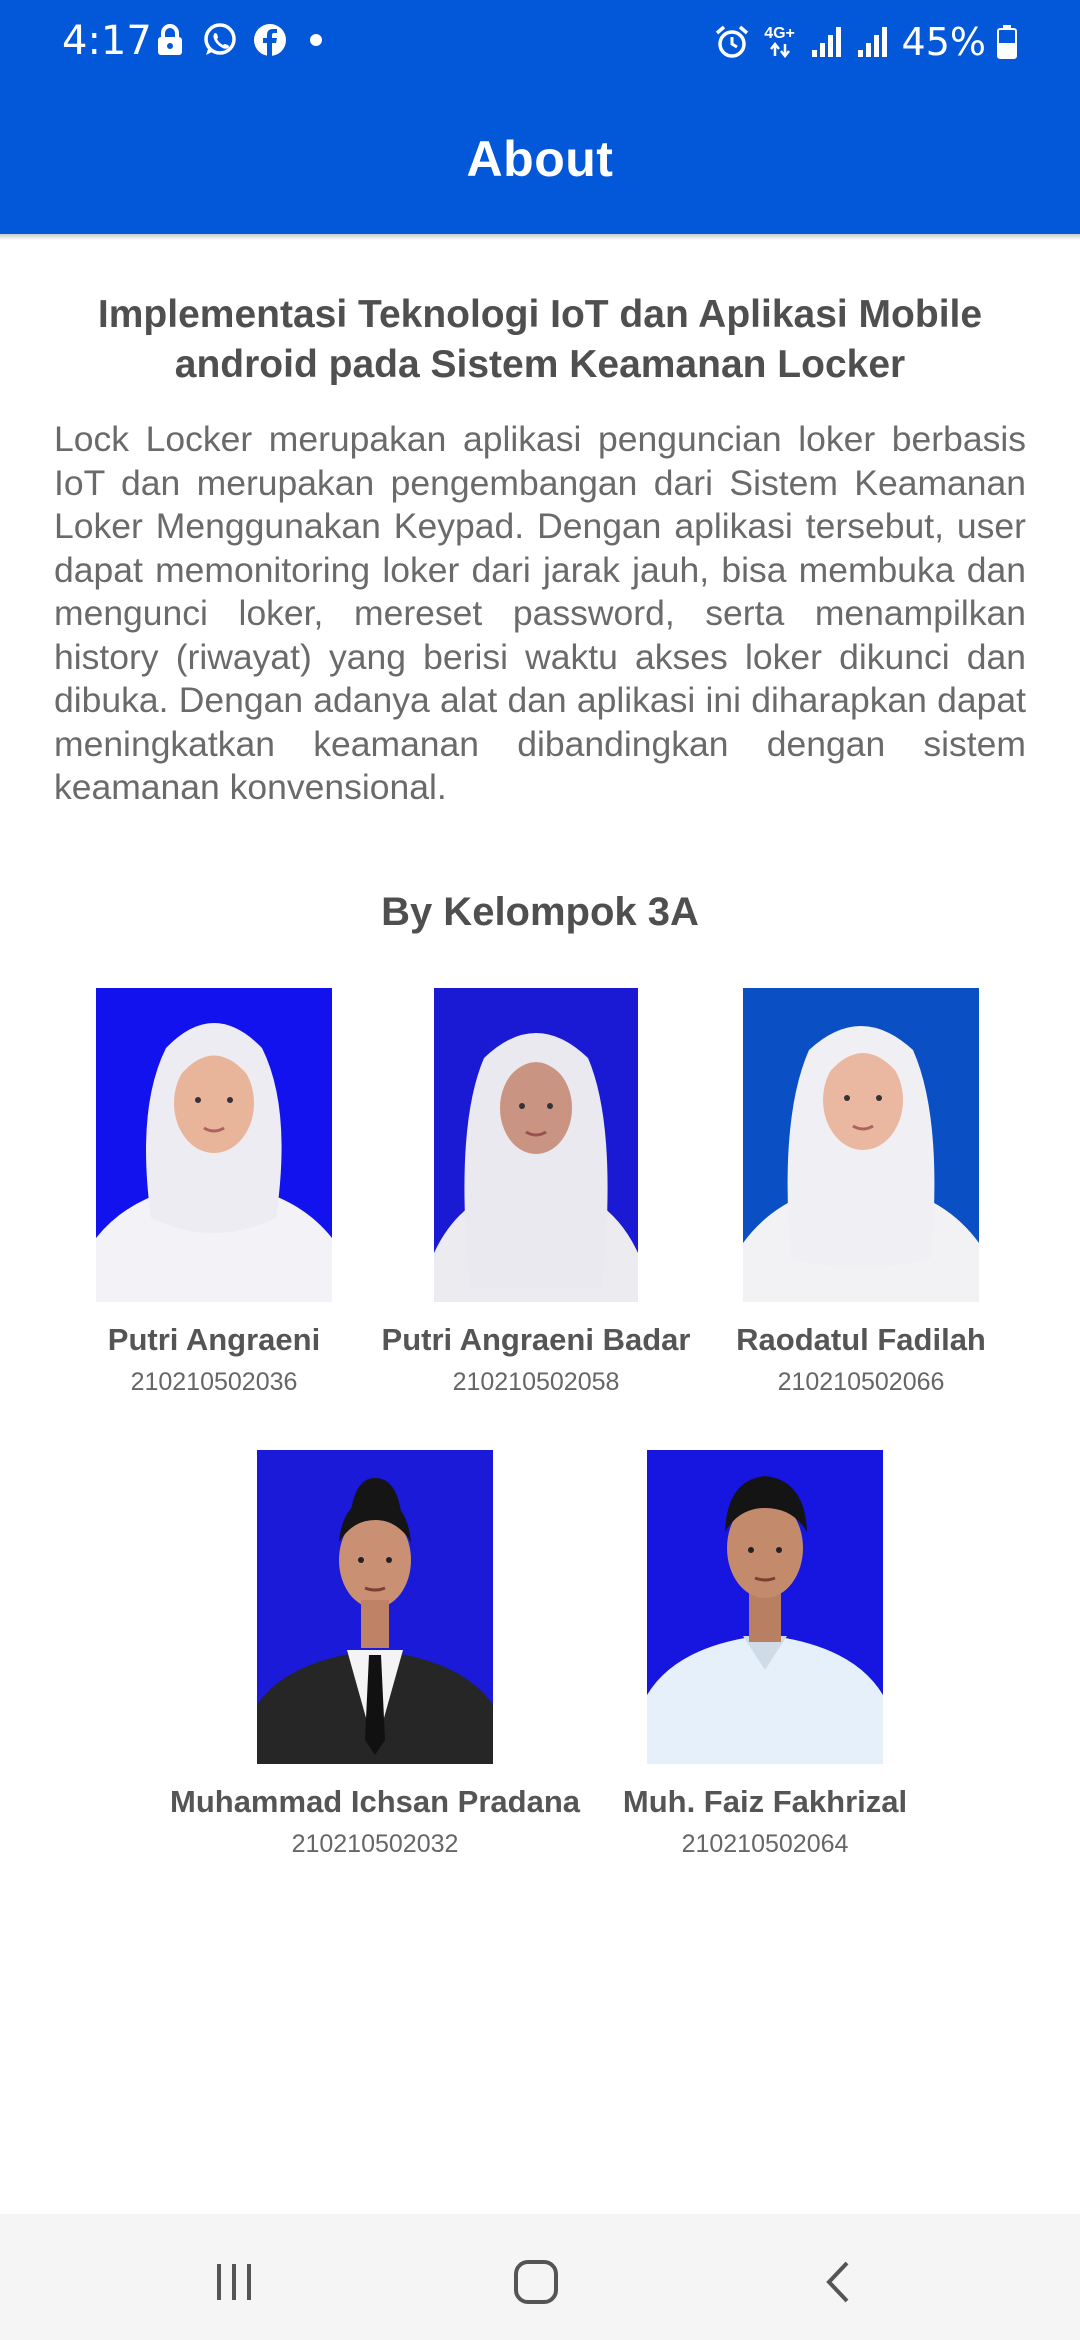 This screenshot has width=1080, height=2340. What do you see at coordinates (220, 40) in the screenshot?
I see `whatsapp-icon` at bounding box center [220, 40].